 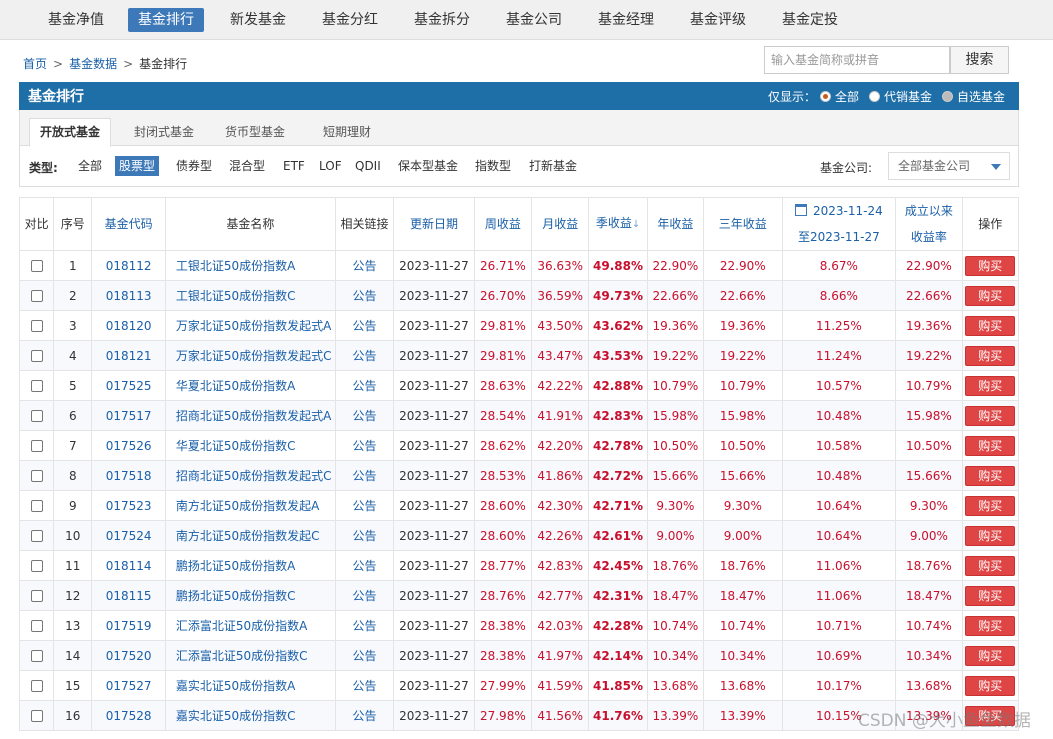 What do you see at coordinates (128, 535) in the screenshot?
I see `cell-code: 017524` at bounding box center [128, 535].